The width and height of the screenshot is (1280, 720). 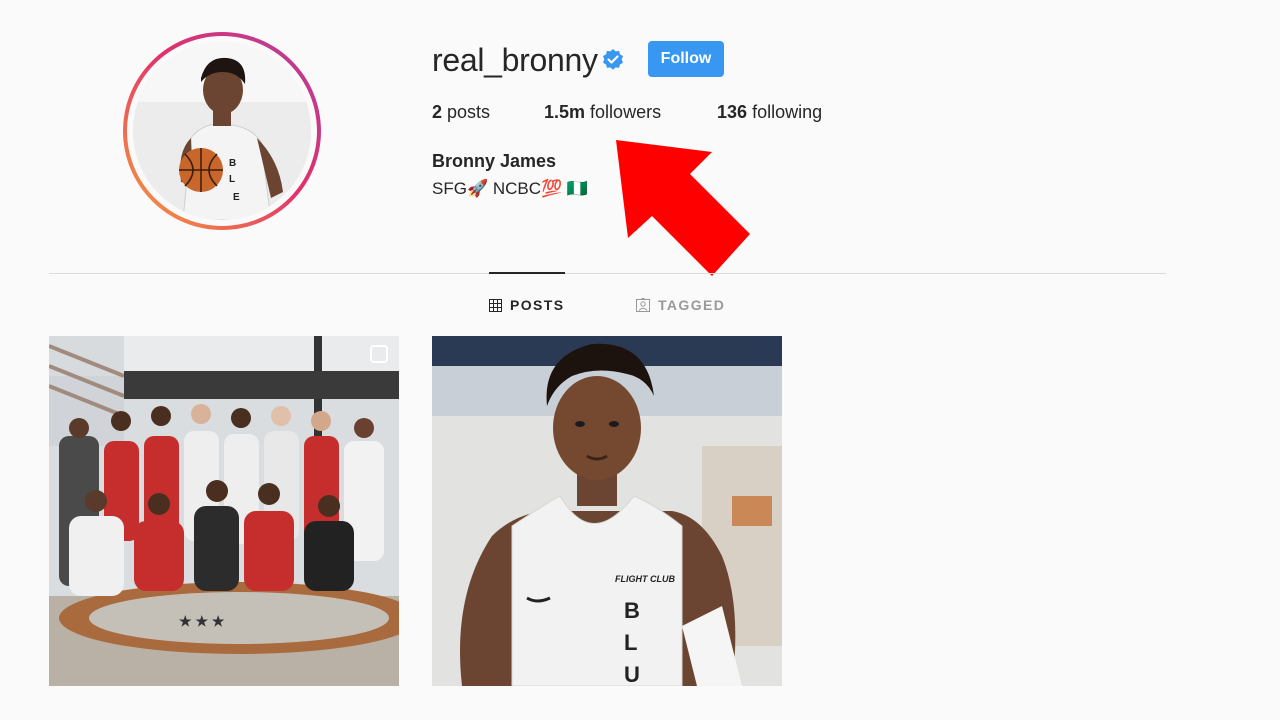 I want to click on profile-avatar: B L E, so click(x=222, y=131).